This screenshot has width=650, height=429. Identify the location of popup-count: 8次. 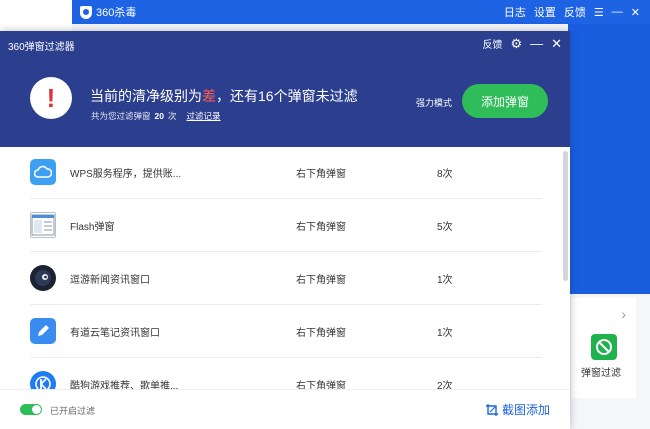
(445, 174).